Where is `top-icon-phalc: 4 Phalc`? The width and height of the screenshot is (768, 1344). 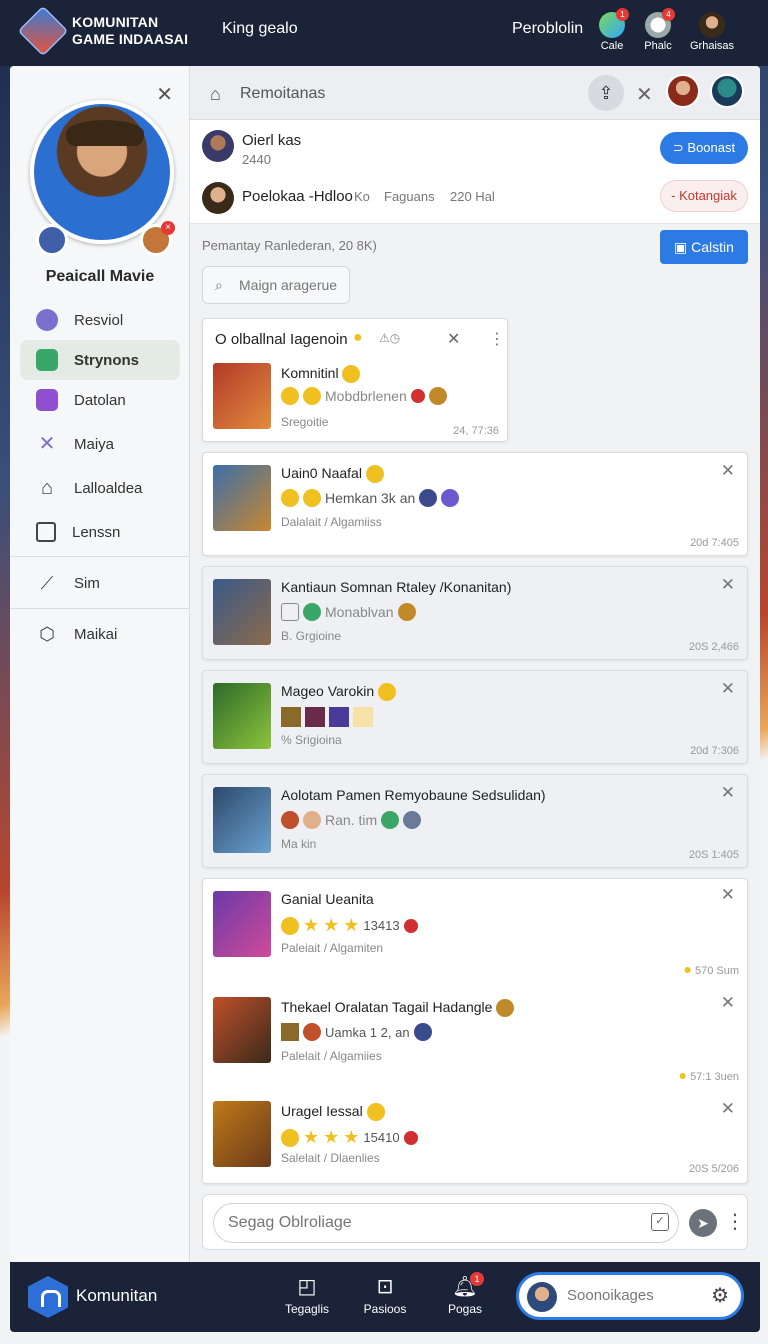 top-icon-phalc: 4 Phalc is located at coordinates (658, 30).